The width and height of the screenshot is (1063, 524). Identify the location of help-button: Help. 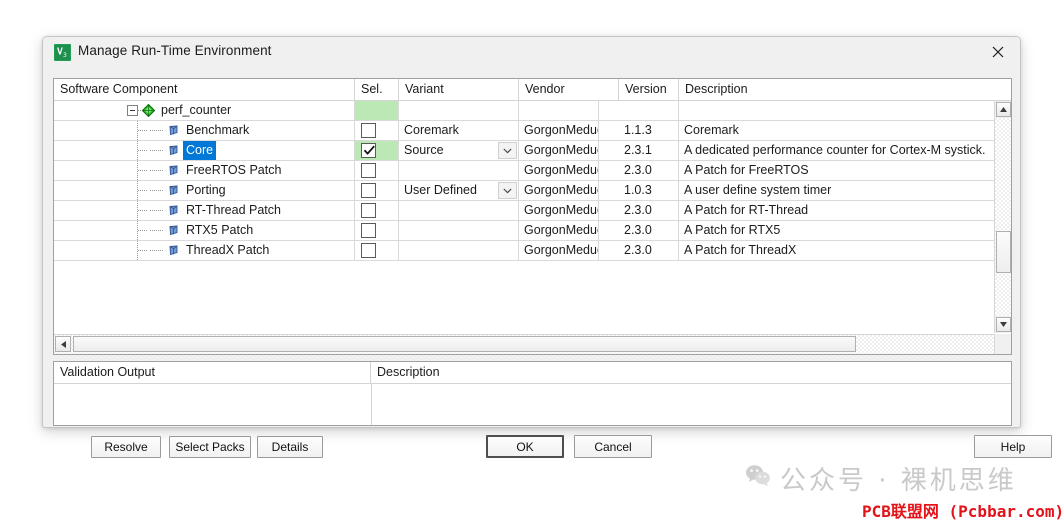
(1013, 446).